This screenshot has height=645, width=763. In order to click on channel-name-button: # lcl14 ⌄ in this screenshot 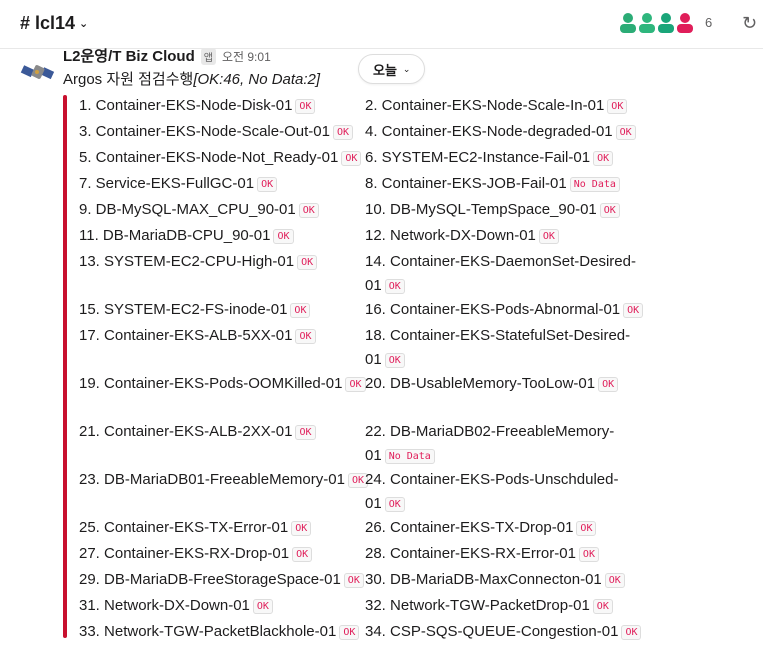, I will do `click(54, 23)`.